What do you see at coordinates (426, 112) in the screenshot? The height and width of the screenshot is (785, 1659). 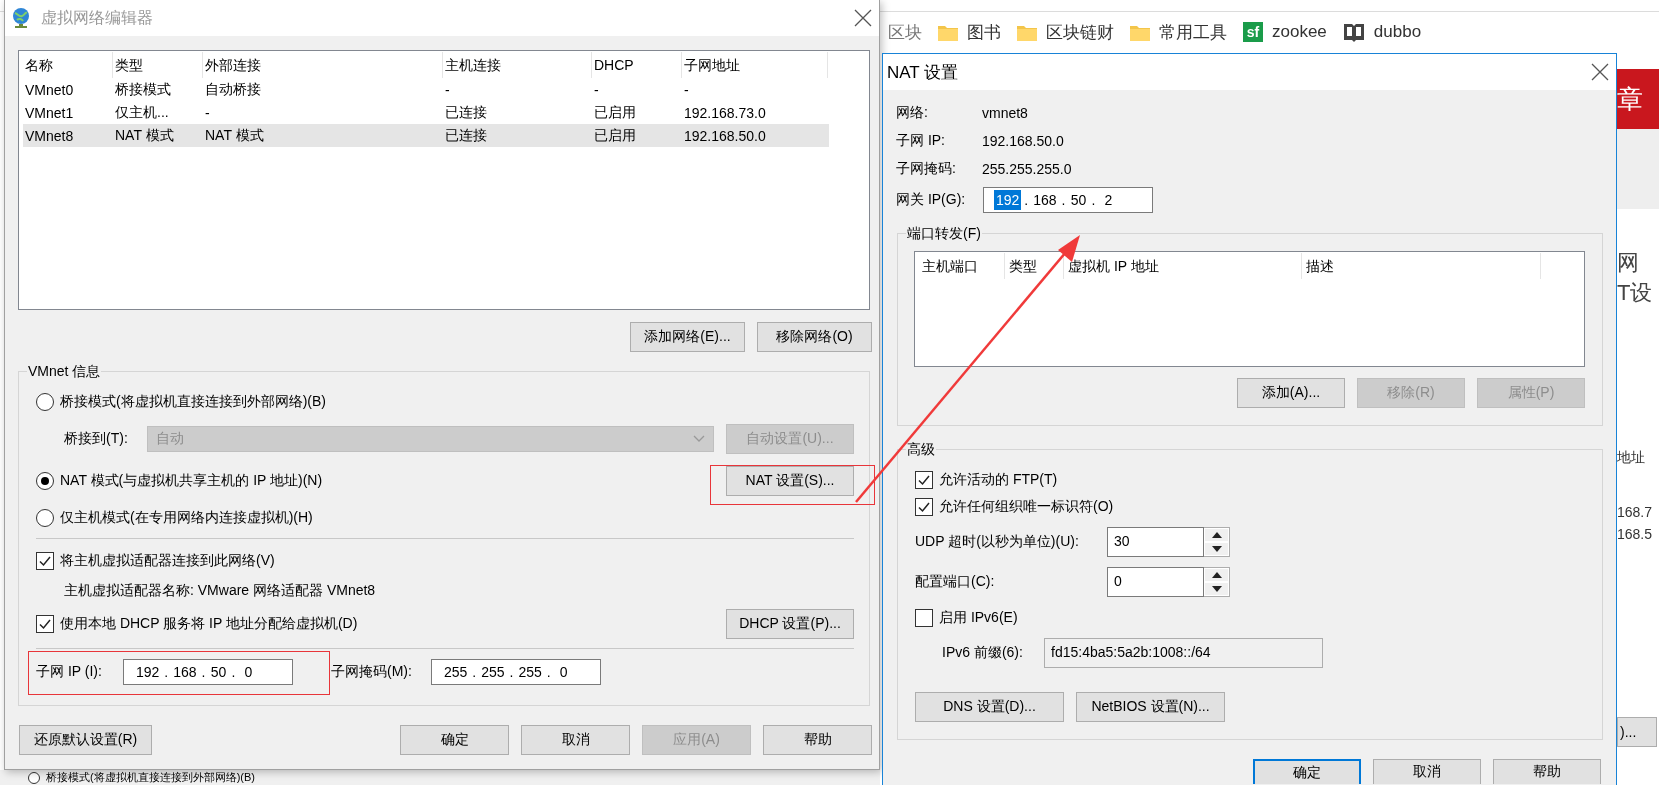 I see `table-row: VMnet1 仅主机... - 已连接 已启用 192.168.73.0` at bounding box center [426, 112].